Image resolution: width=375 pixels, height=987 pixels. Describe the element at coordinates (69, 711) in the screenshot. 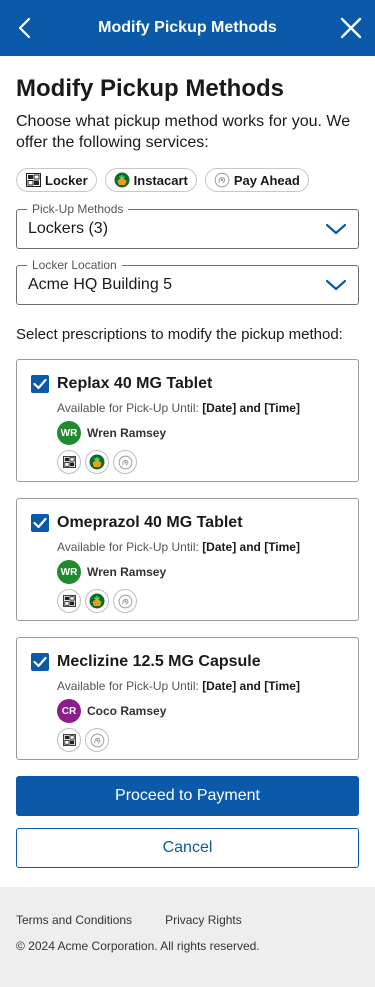

I see `avatar: CR` at that location.